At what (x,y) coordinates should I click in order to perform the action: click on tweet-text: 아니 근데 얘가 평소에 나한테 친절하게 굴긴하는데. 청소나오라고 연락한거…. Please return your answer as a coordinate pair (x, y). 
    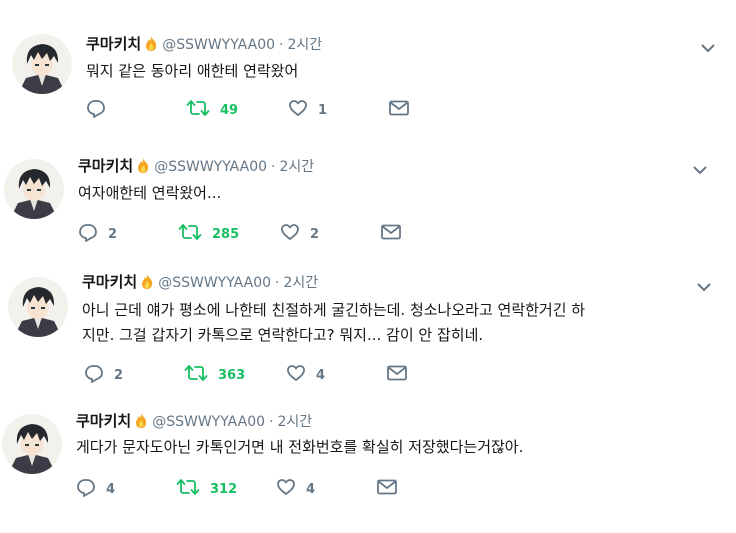
    Looking at the image, I should click on (333, 323).